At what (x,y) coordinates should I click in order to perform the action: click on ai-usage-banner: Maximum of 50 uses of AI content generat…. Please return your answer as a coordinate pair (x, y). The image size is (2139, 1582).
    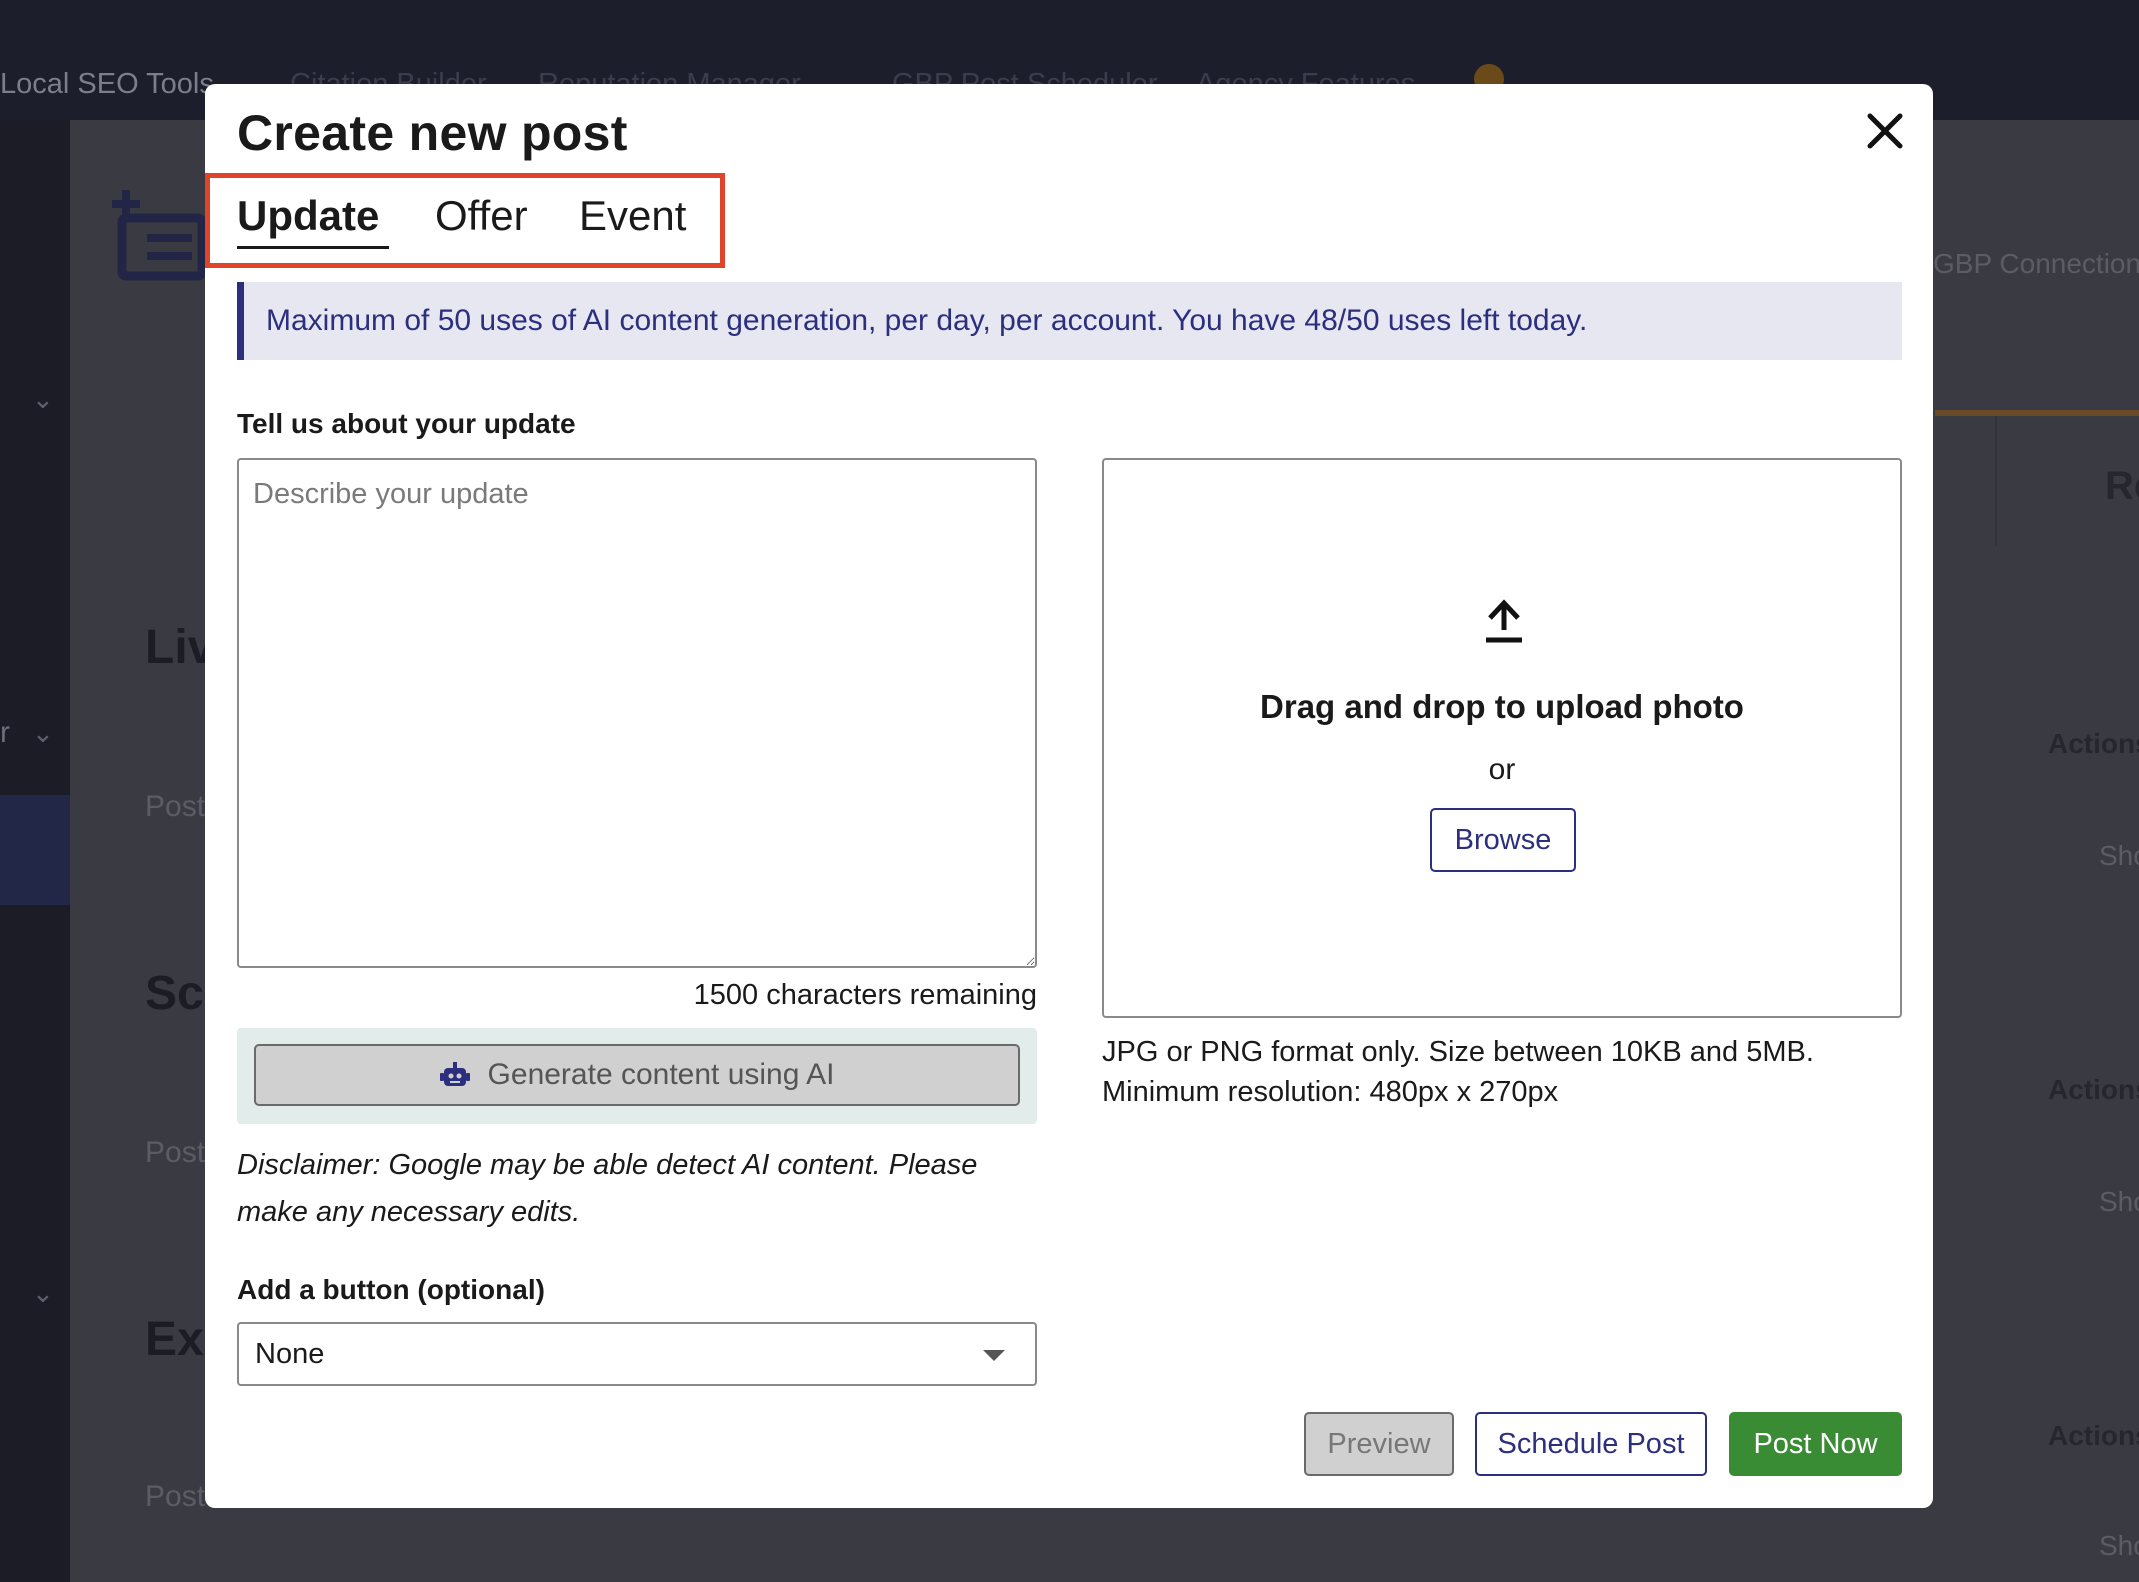
    Looking at the image, I should click on (1069, 321).